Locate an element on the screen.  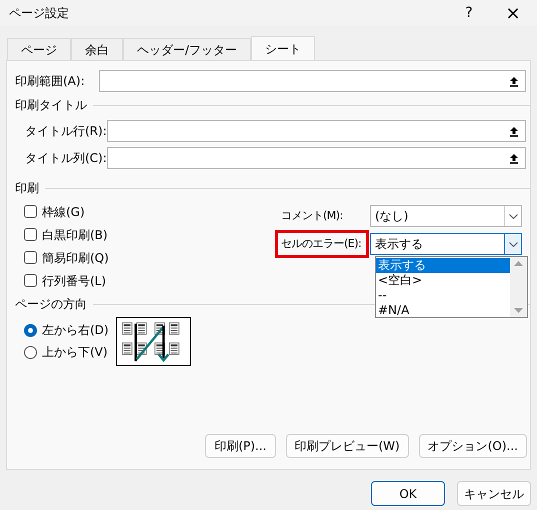
list-option: #N/A is located at coordinates (443, 310).